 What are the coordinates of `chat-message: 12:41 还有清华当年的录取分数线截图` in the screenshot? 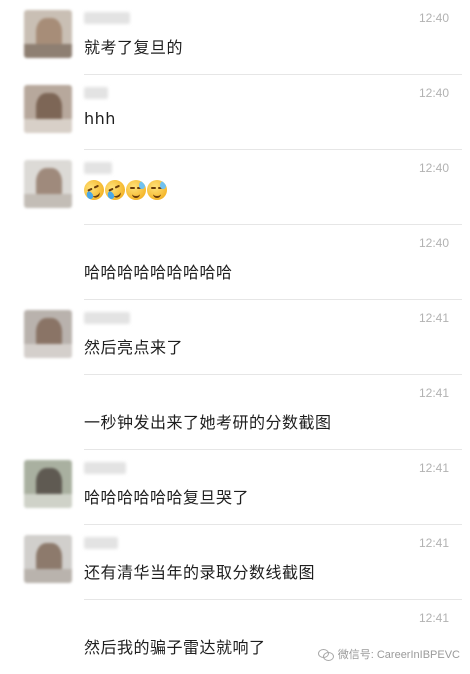 It's located at (235, 562).